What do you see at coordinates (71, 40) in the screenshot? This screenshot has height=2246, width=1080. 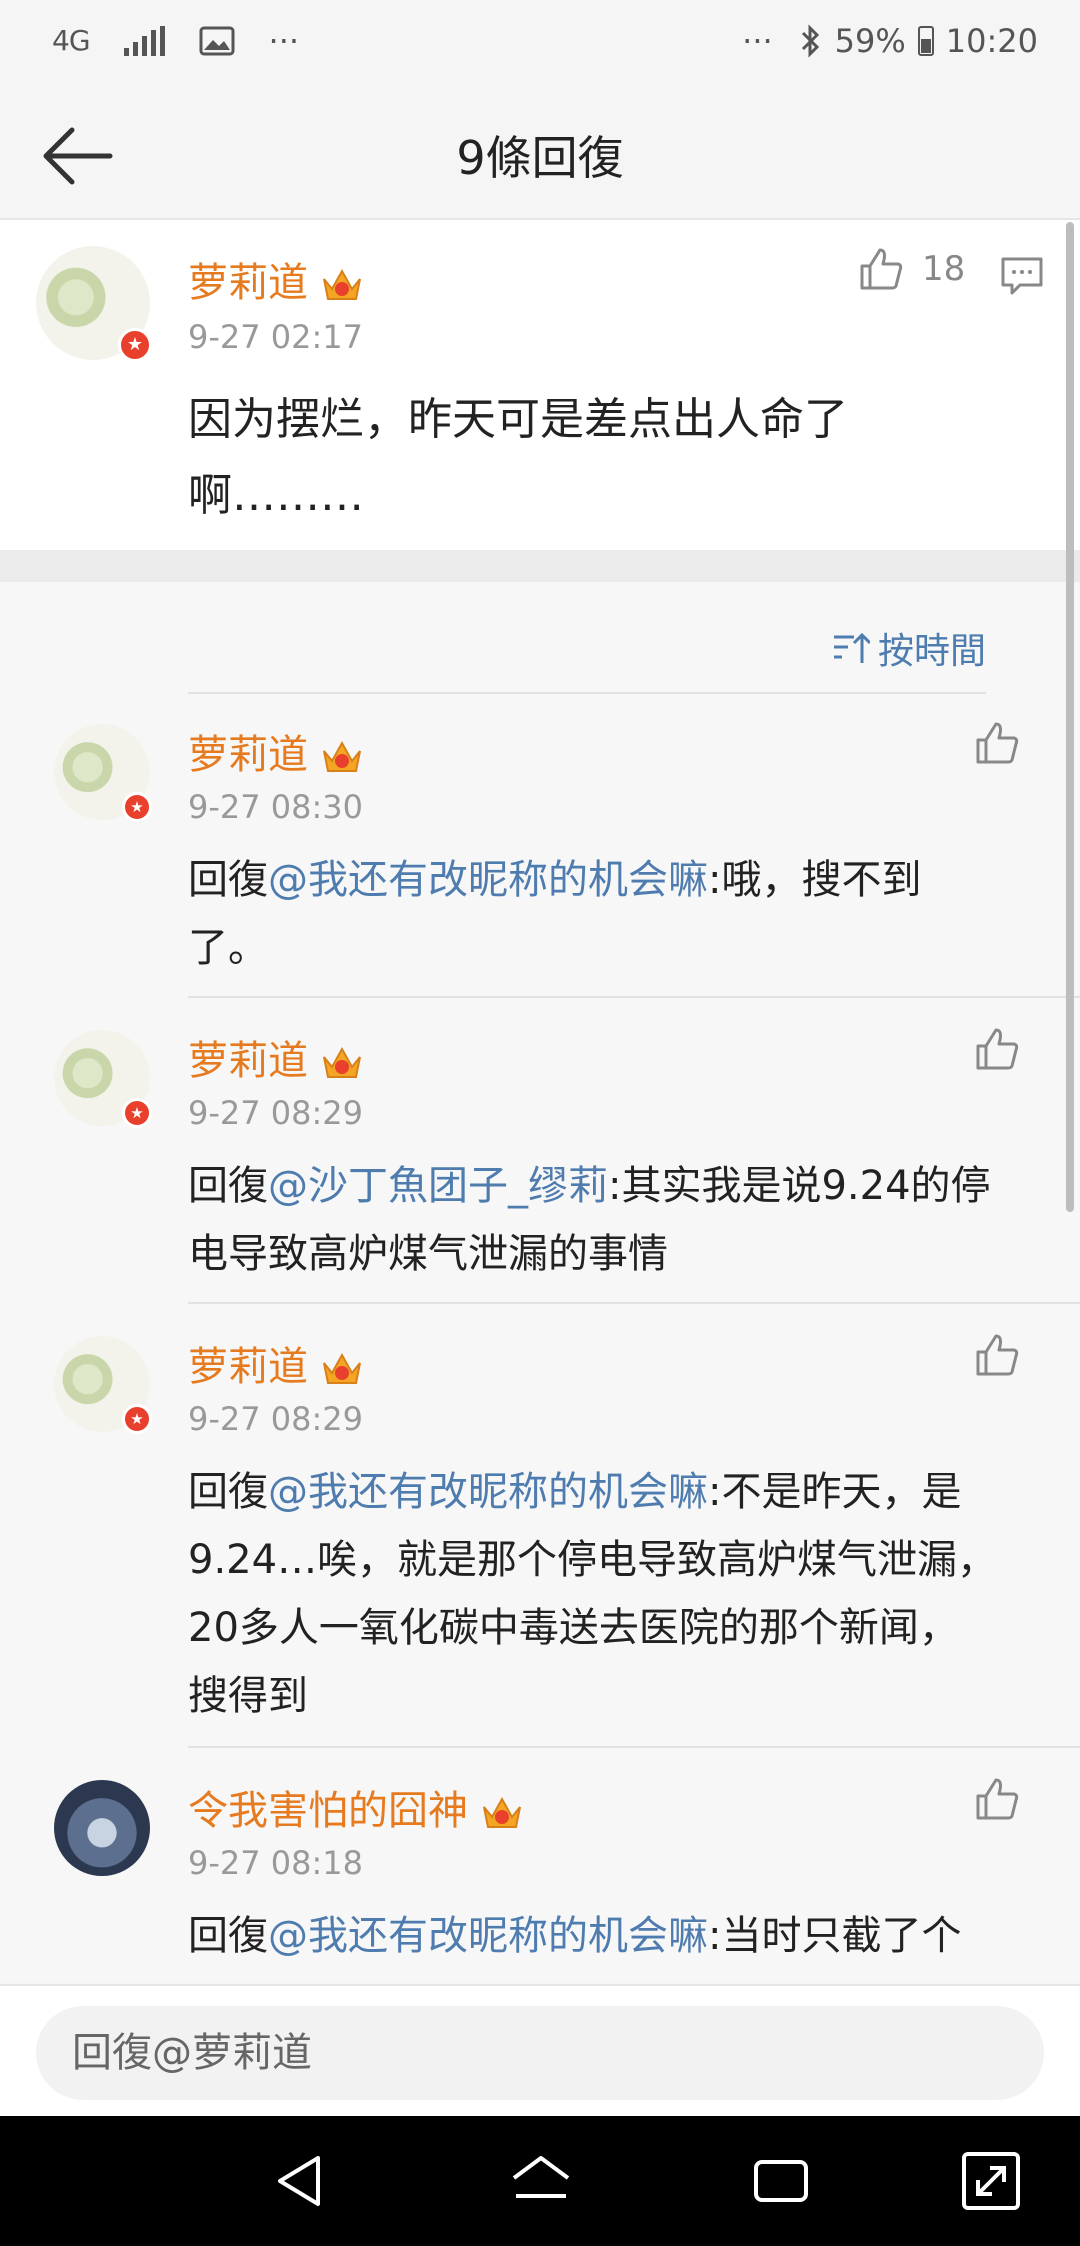 I see `network-type: 4G` at bounding box center [71, 40].